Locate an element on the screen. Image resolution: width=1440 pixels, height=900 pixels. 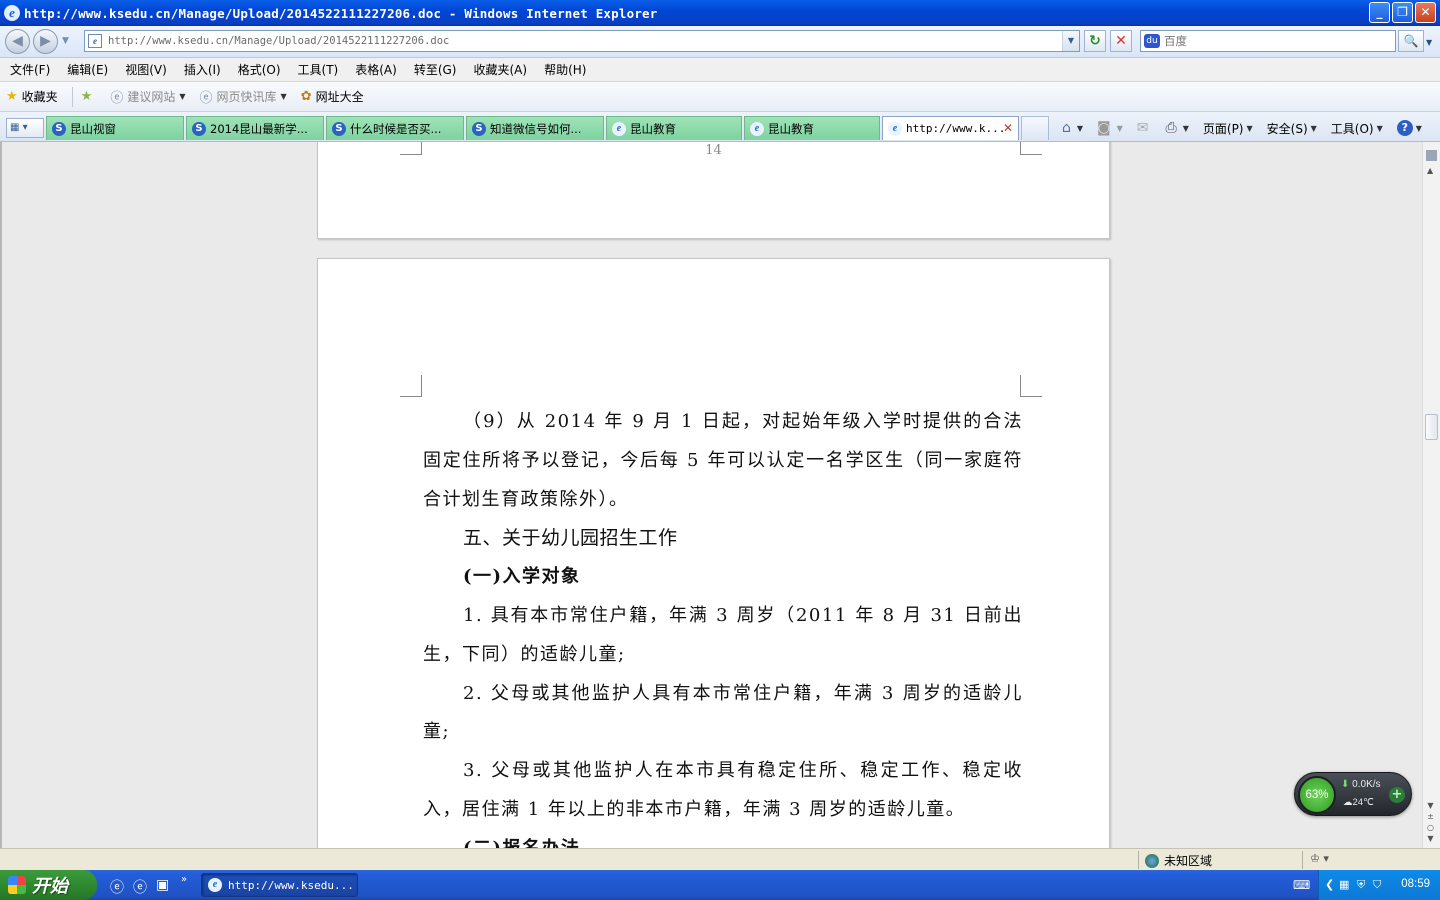
scroll-down-icon: ▼ ± ○ ▼ is located at coordinates (1430, 822).